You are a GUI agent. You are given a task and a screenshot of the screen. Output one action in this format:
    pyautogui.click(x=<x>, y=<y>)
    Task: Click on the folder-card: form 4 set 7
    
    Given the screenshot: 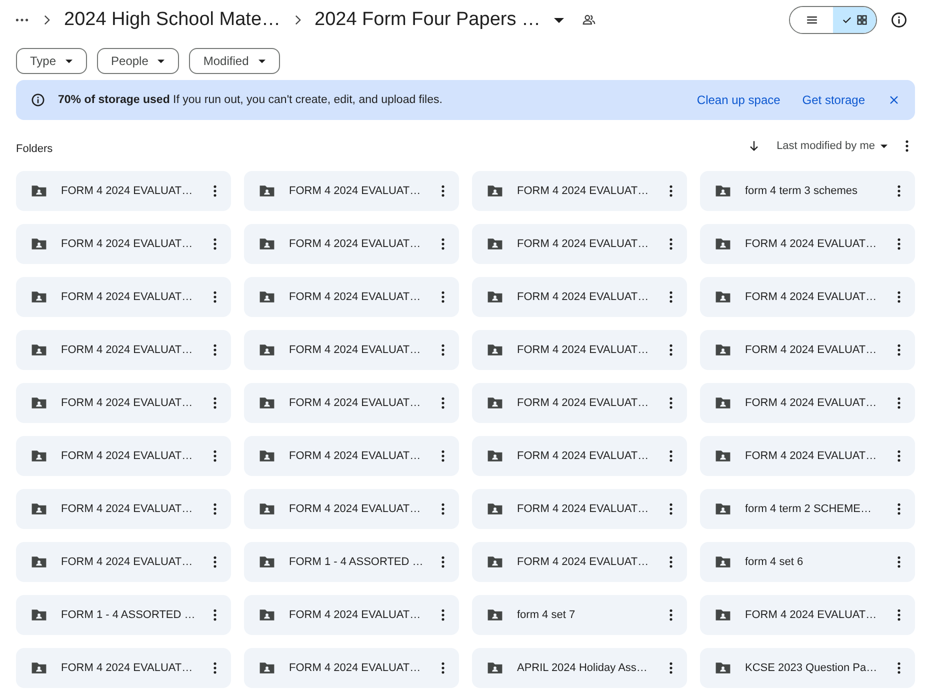 What is the action you would take?
    pyautogui.click(x=579, y=615)
    